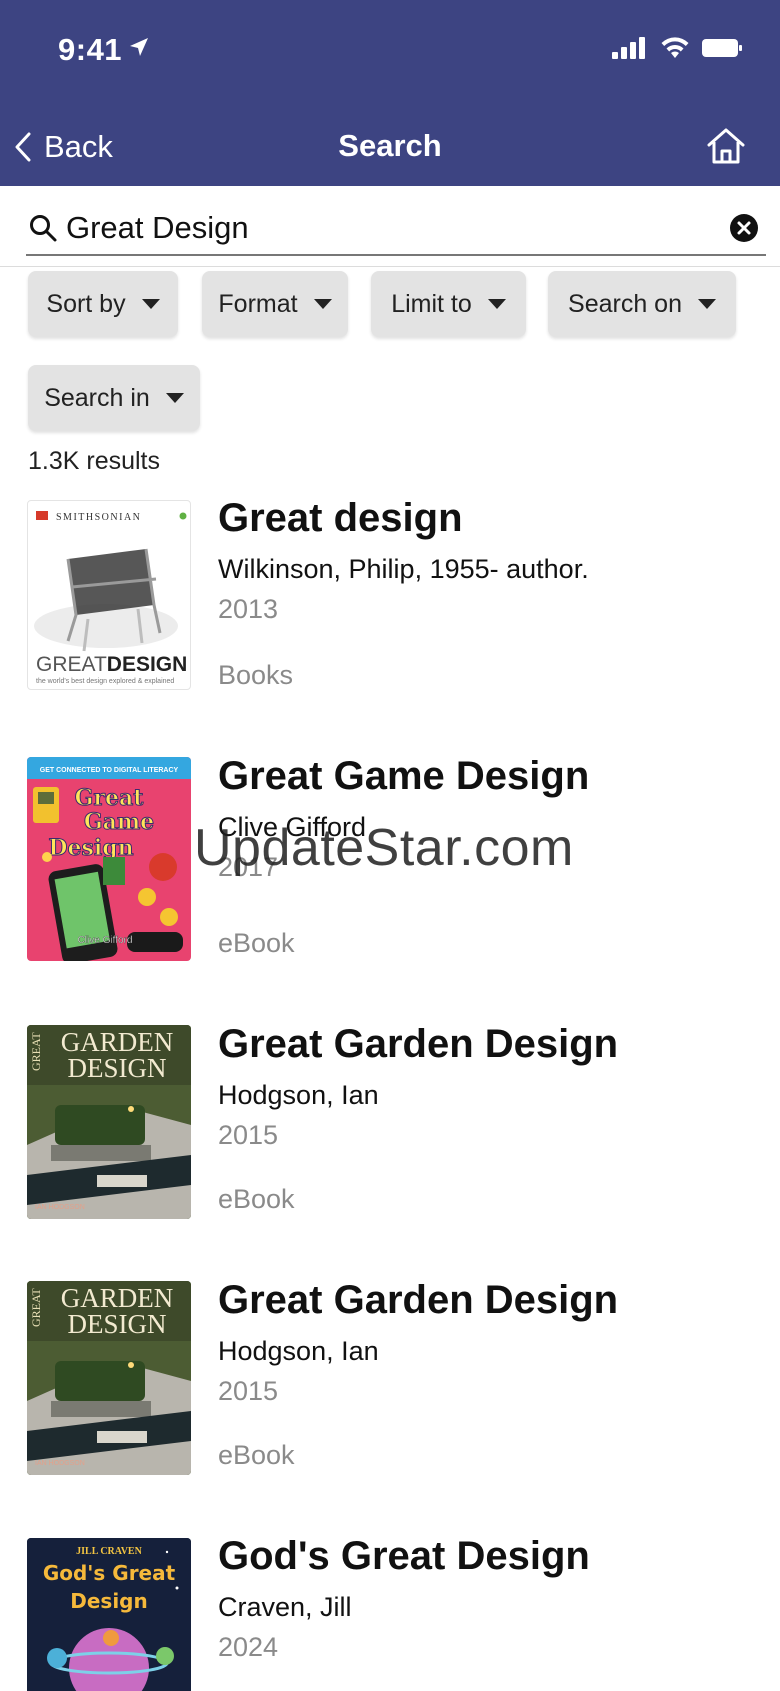 The image size is (780, 1691). I want to click on format-dropdown: Format, so click(275, 304).